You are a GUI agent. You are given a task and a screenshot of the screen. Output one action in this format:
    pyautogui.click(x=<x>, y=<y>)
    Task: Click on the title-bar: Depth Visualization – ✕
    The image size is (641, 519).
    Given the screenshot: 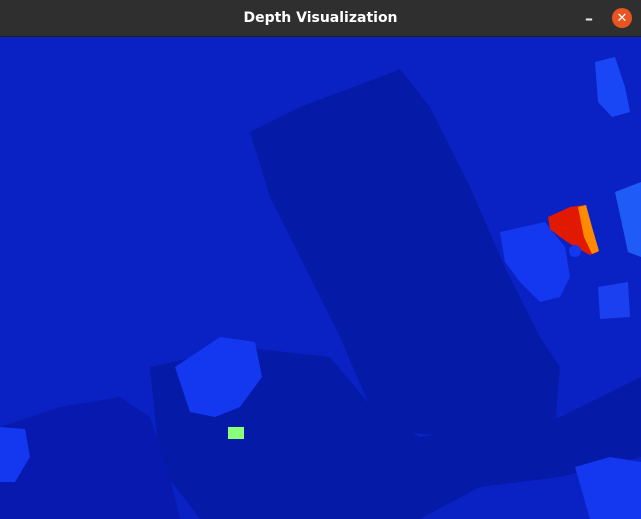 What is the action you would take?
    pyautogui.click(x=320, y=18)
    